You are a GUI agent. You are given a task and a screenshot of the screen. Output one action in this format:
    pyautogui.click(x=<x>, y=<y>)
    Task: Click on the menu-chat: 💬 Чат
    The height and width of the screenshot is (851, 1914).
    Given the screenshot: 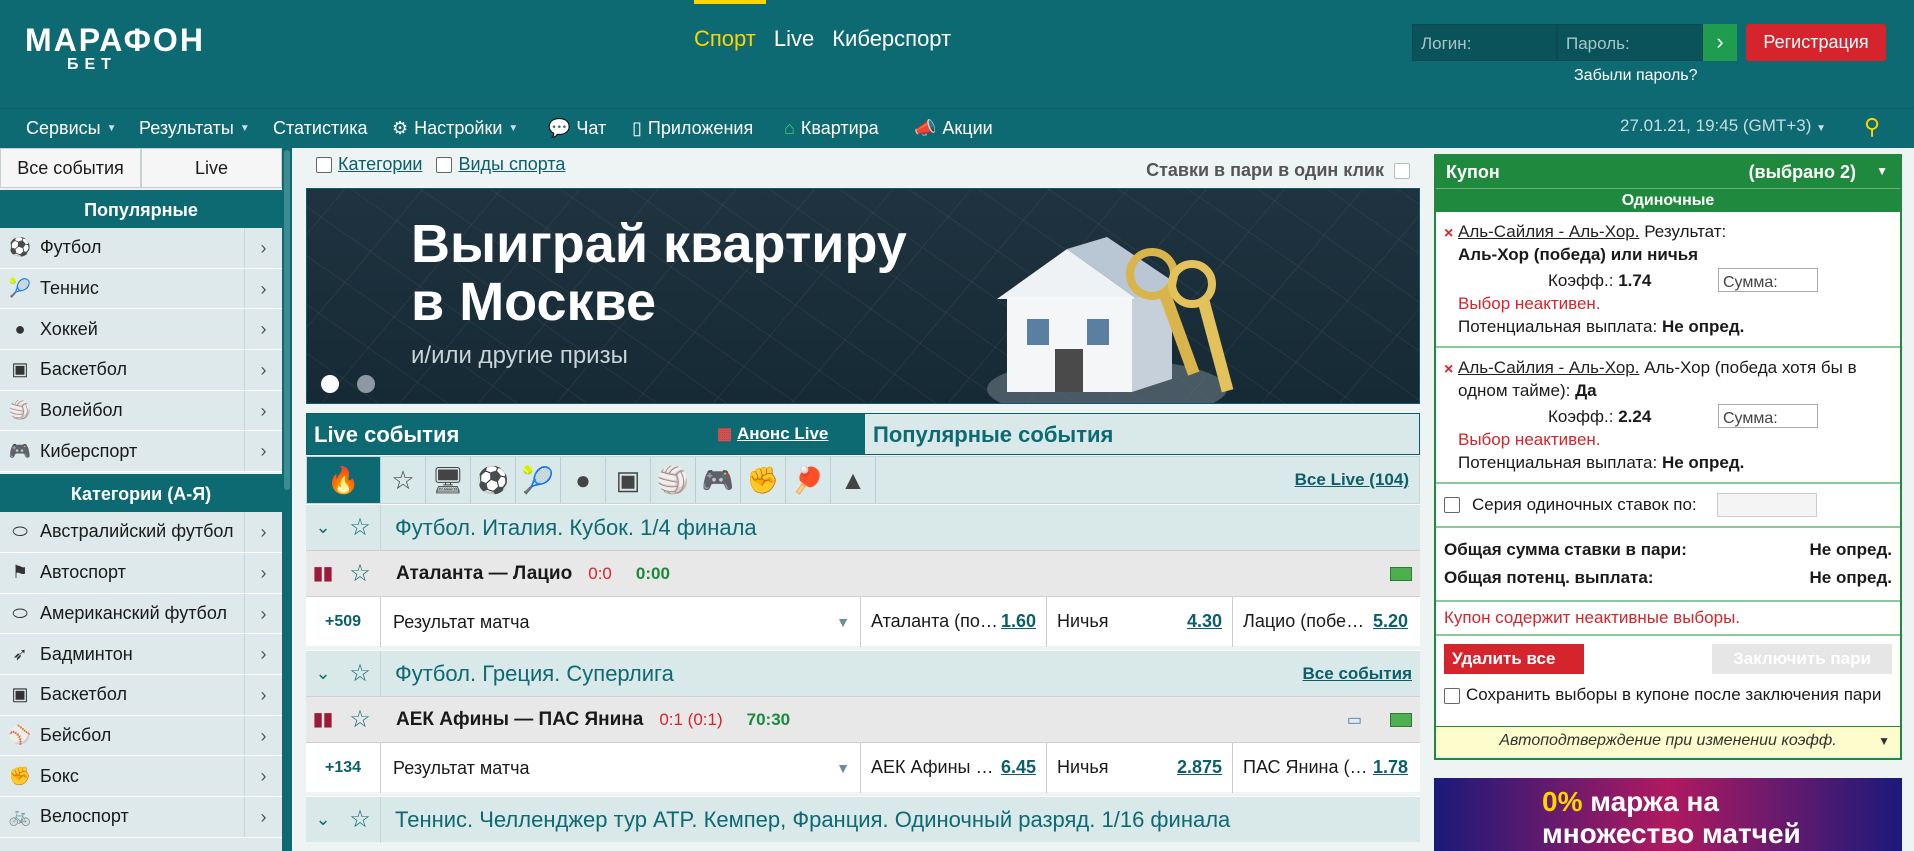 What is the action you would take?
    pyautogui.click(x=577, y=128)
    